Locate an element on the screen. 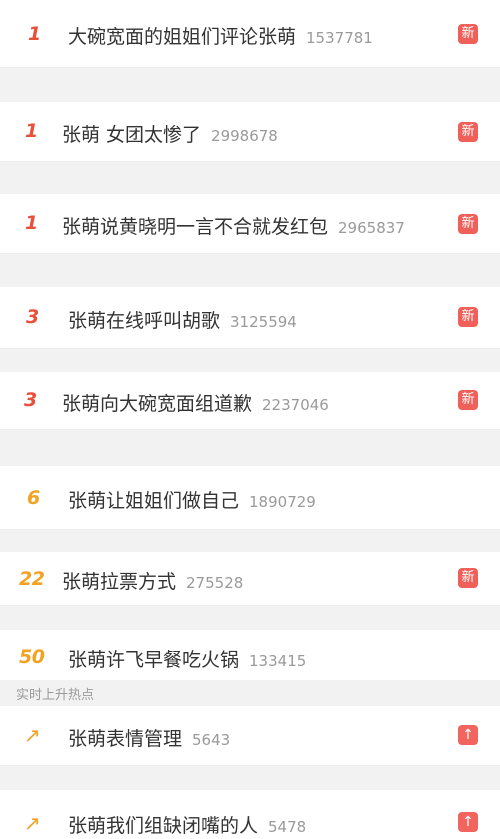  list-item-title: 张萌向大碗宽面组道歉 is located at coordinates (157, 404).